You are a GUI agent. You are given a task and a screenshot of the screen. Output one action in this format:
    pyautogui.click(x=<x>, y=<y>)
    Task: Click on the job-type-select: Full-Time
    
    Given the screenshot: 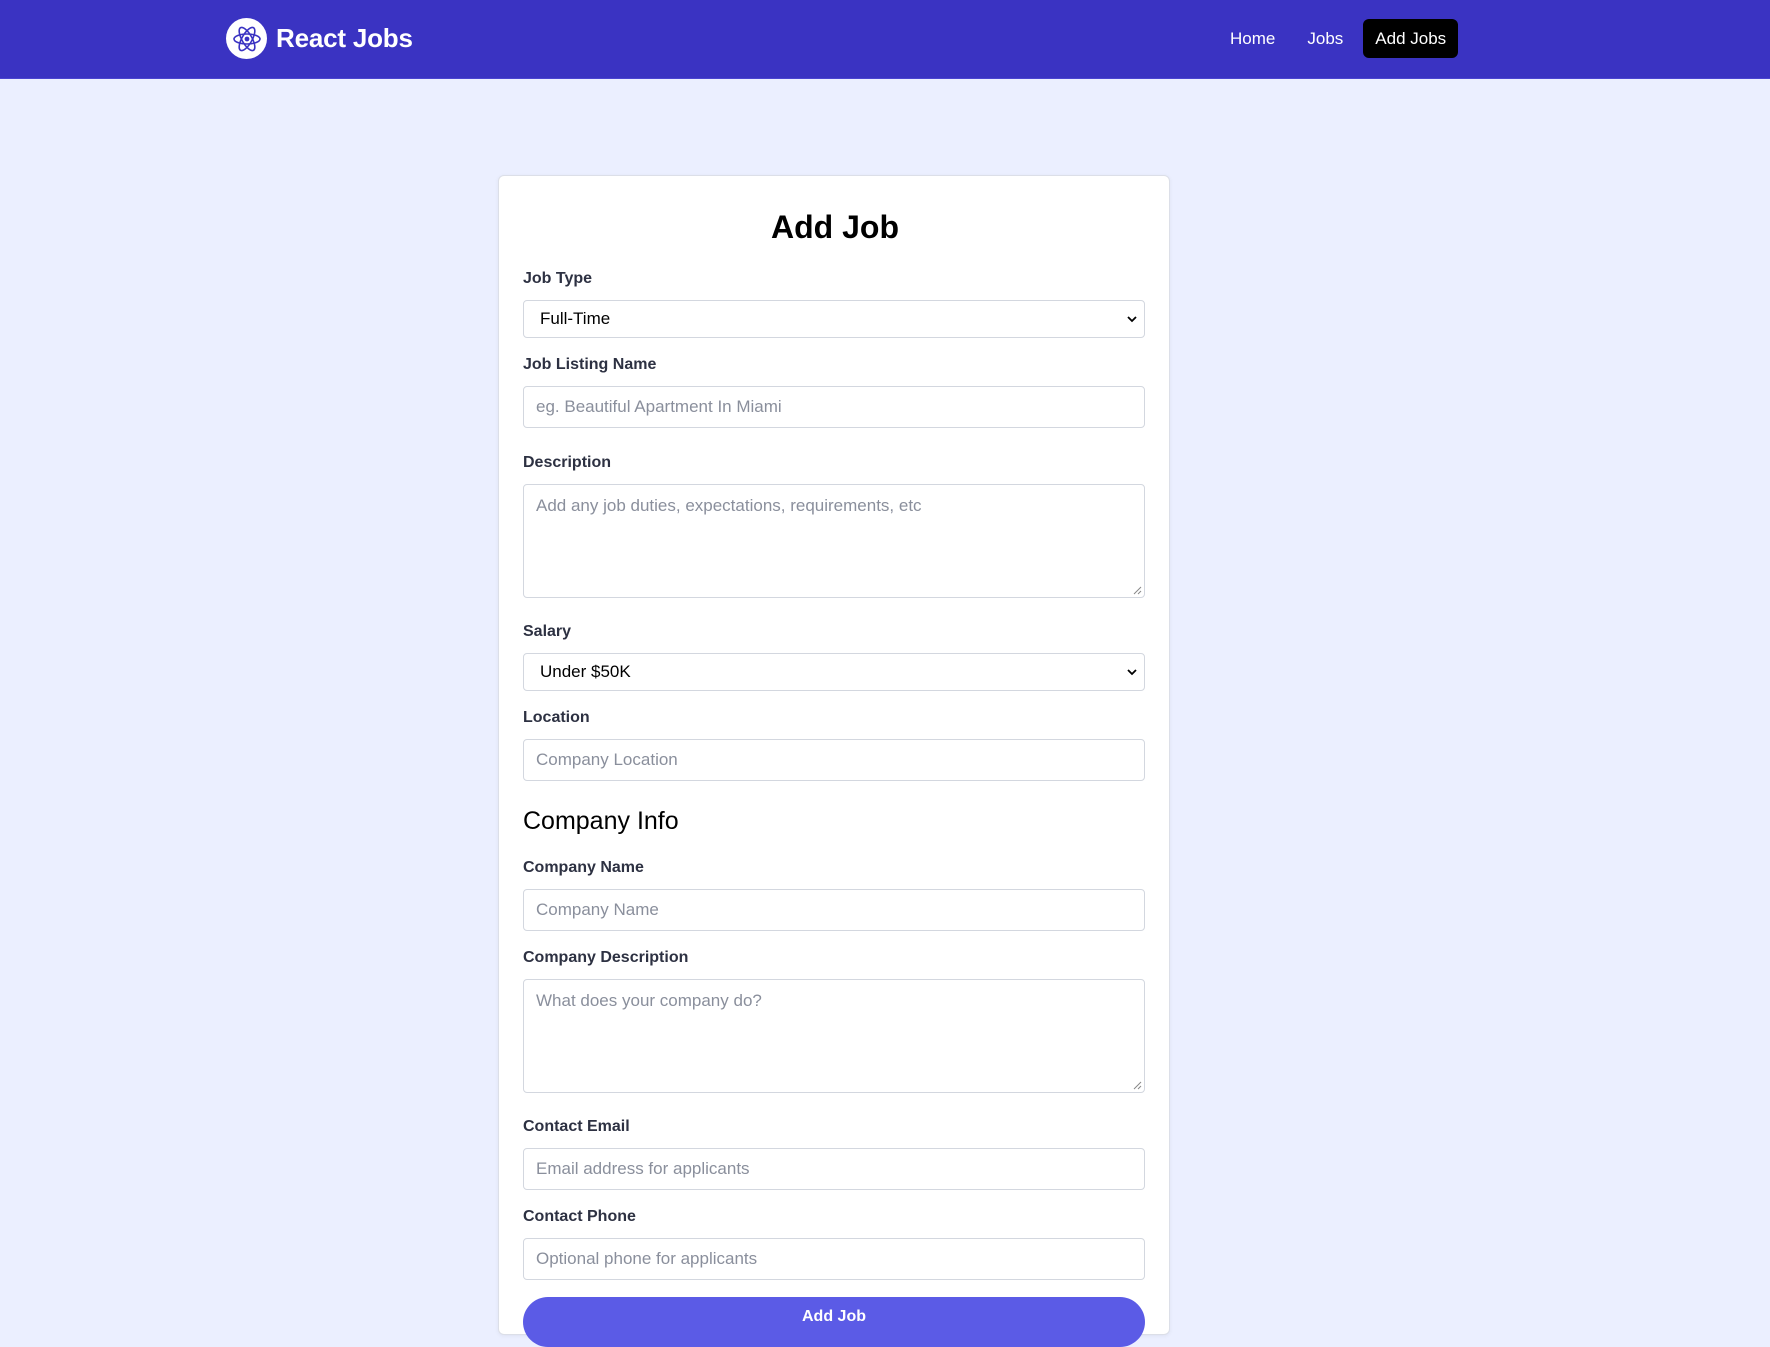 What is the action you would take?
    pyautogui.click(x=834, y=319)
    